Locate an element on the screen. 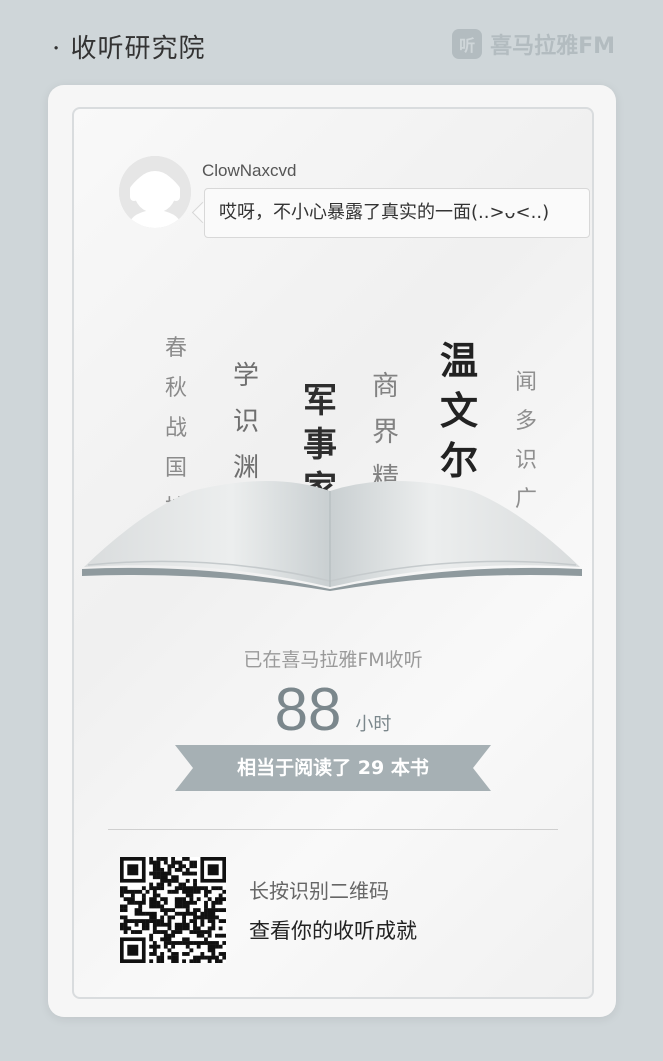 The height and width of the screenshot is (1061, 663). hours-number: 88 is located at coordinates (308, 709).